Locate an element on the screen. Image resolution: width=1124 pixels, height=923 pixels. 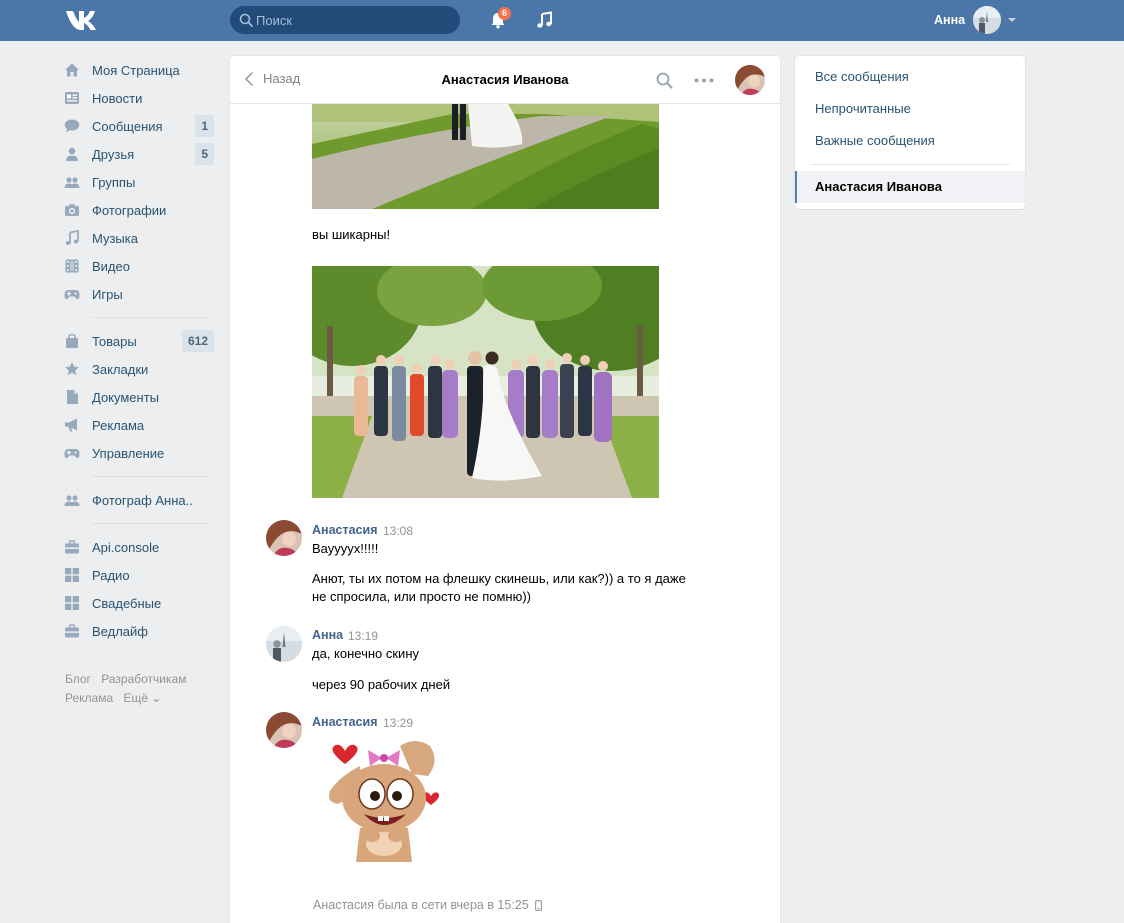
sidebar-item-api-console: Api.console is located at coordinates (139, 547).